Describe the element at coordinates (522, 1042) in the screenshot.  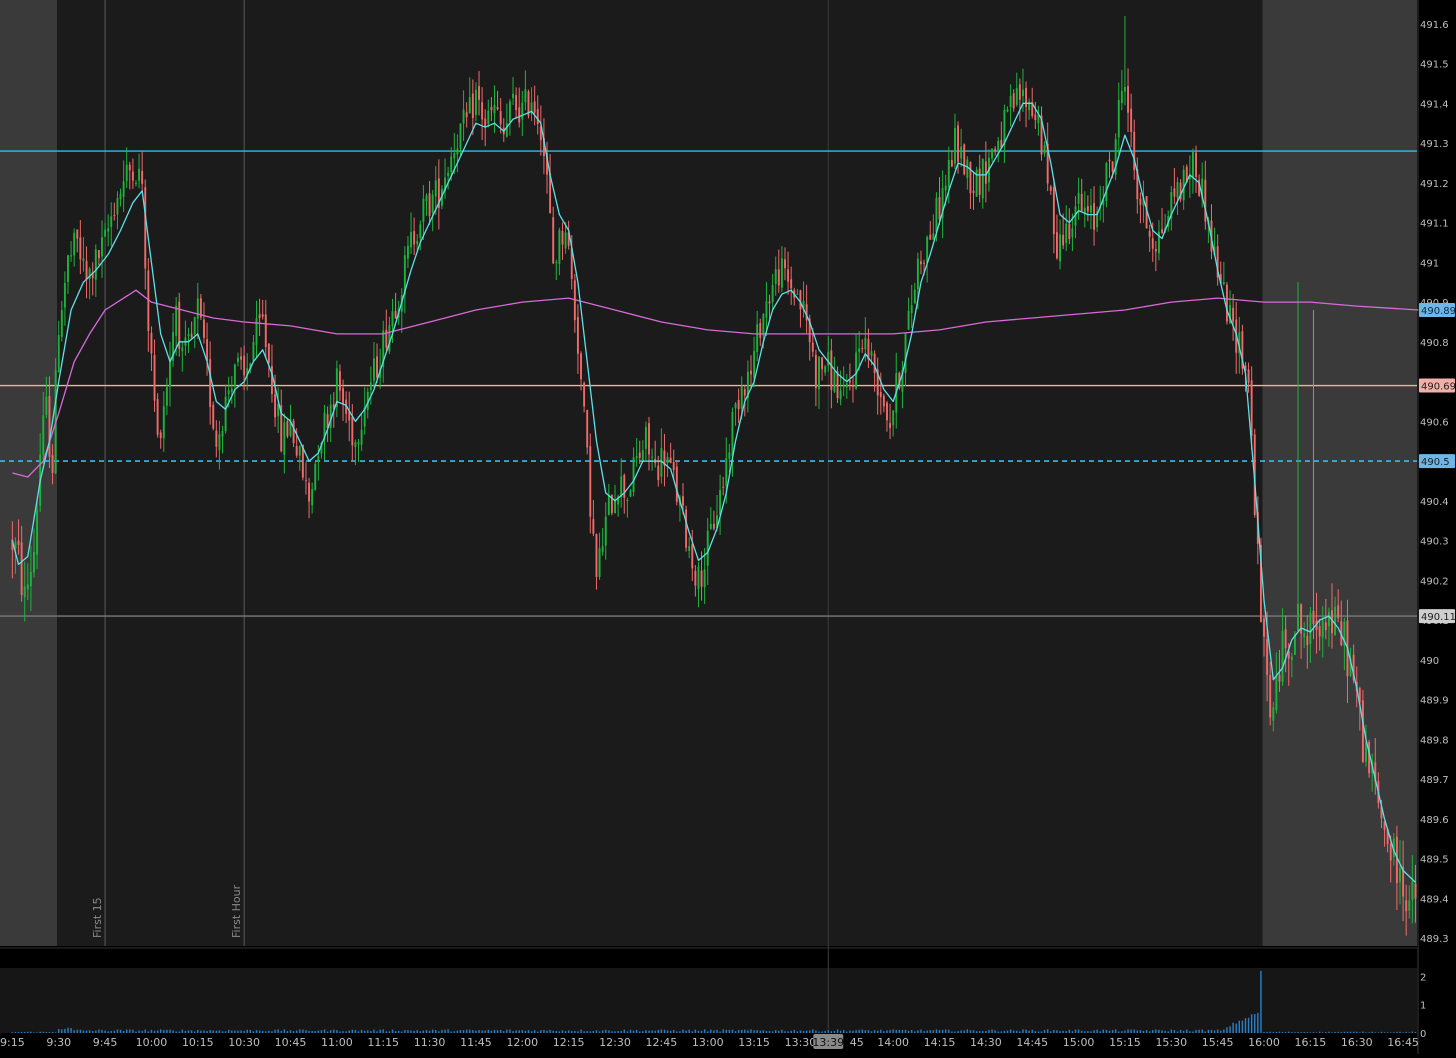
I see `time-tick-label: 12:00` at that location.